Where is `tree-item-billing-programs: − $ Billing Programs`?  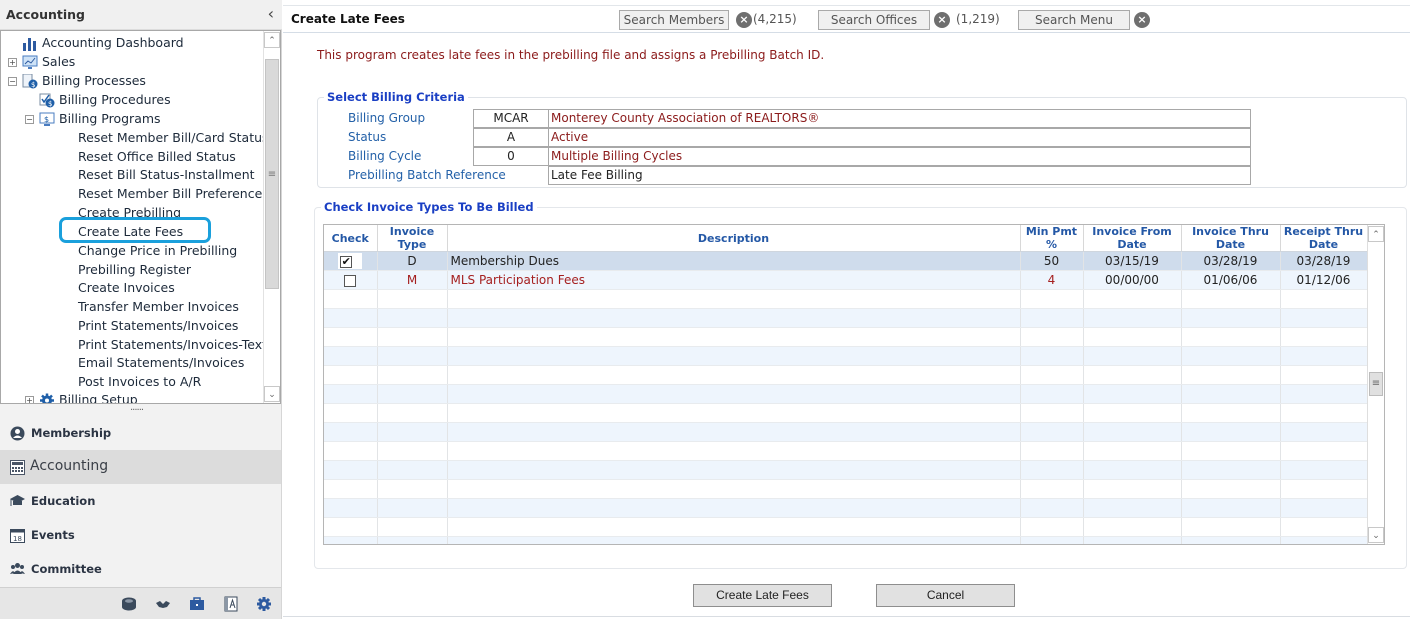
tree-item-billing-programs: − $ Billing Programs is located at coordinates (93, 118).